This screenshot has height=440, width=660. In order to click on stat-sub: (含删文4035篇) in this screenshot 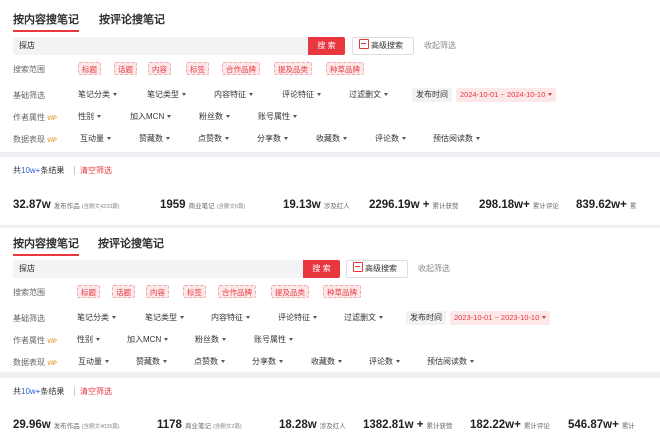, I will do `click(100, 427)`.